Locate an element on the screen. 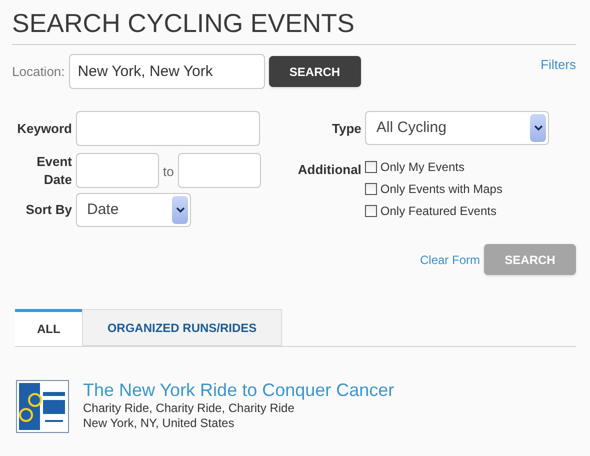  type-label: Type is located at coordinates (346, 129).